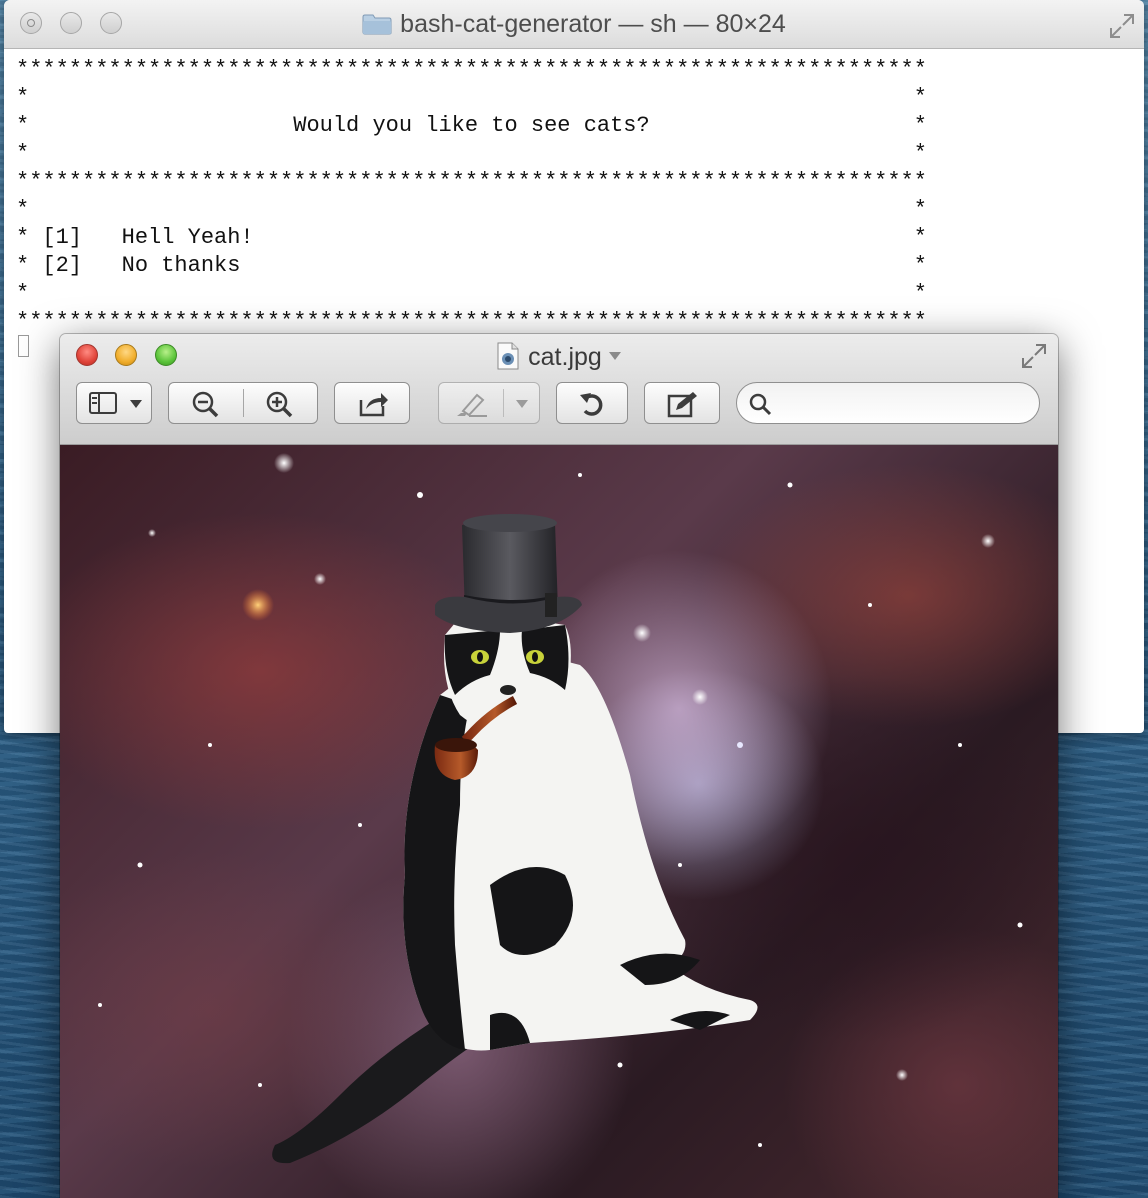 The image size is (1148, 1198). What do you see at coordinates (565, 357) in the screenshot?
I see `preview-title-text: cat.jpg` at bounding box center [565, 357].